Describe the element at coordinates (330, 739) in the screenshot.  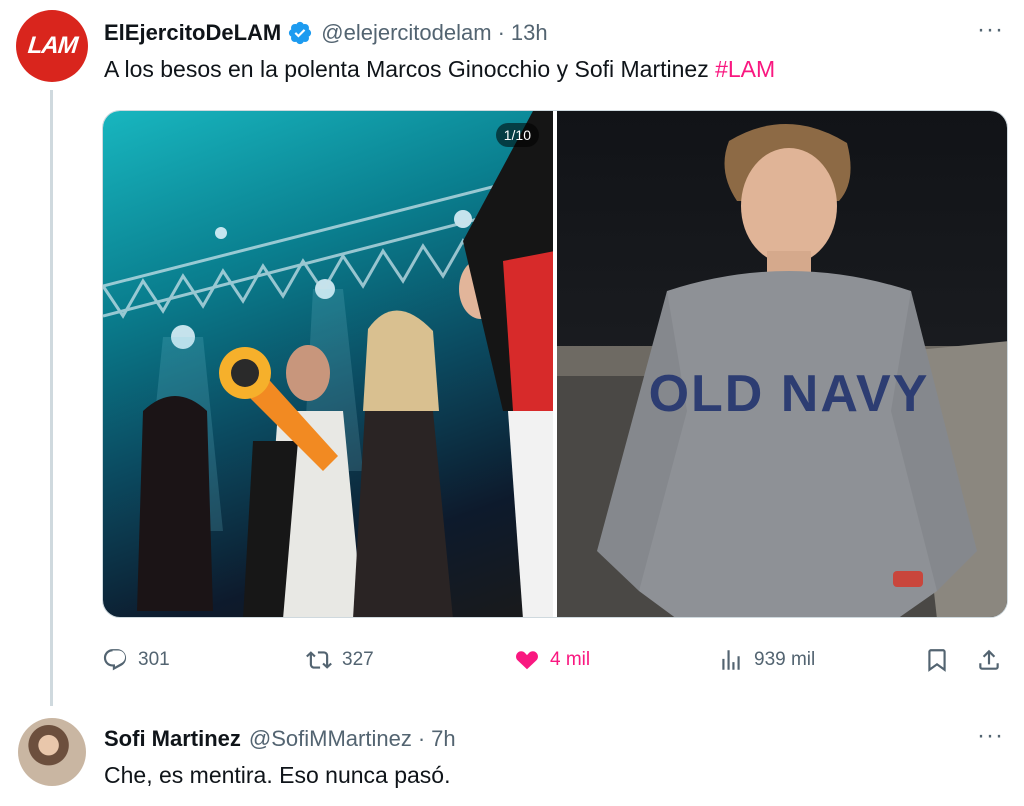
I see `reply-handle: @SofiMMartinez` at that location.